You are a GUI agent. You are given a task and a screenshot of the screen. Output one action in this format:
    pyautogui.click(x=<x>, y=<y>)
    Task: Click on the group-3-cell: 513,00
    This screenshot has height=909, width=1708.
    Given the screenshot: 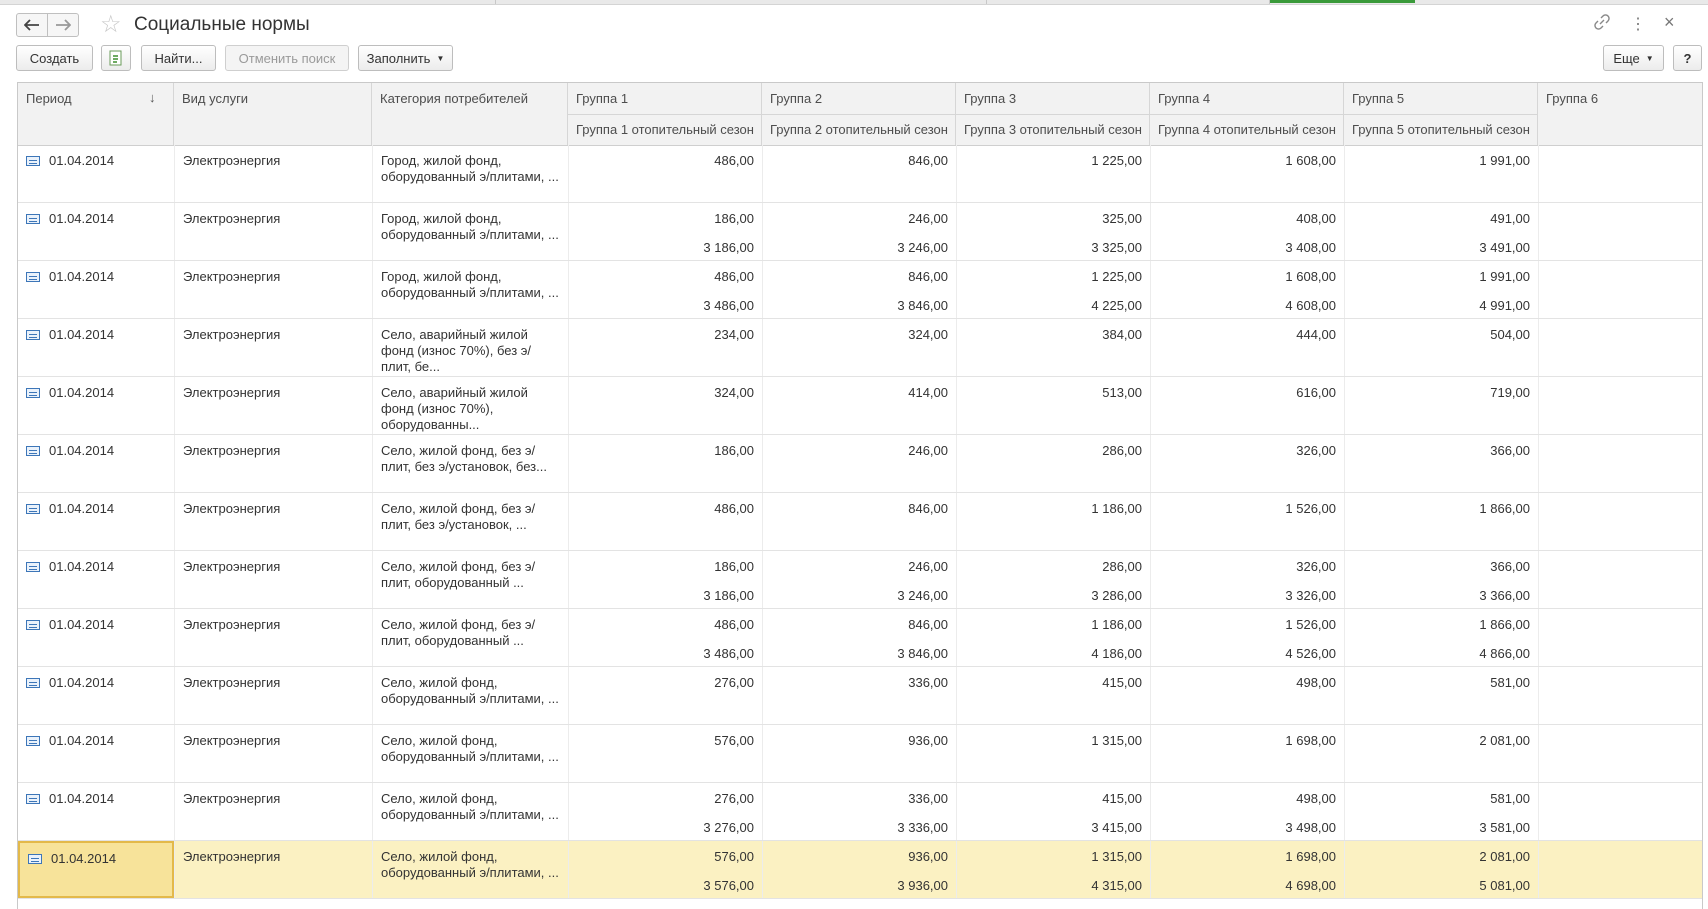 What is the action you would take?
    pyautogui.click(x=1053, y=405)
    